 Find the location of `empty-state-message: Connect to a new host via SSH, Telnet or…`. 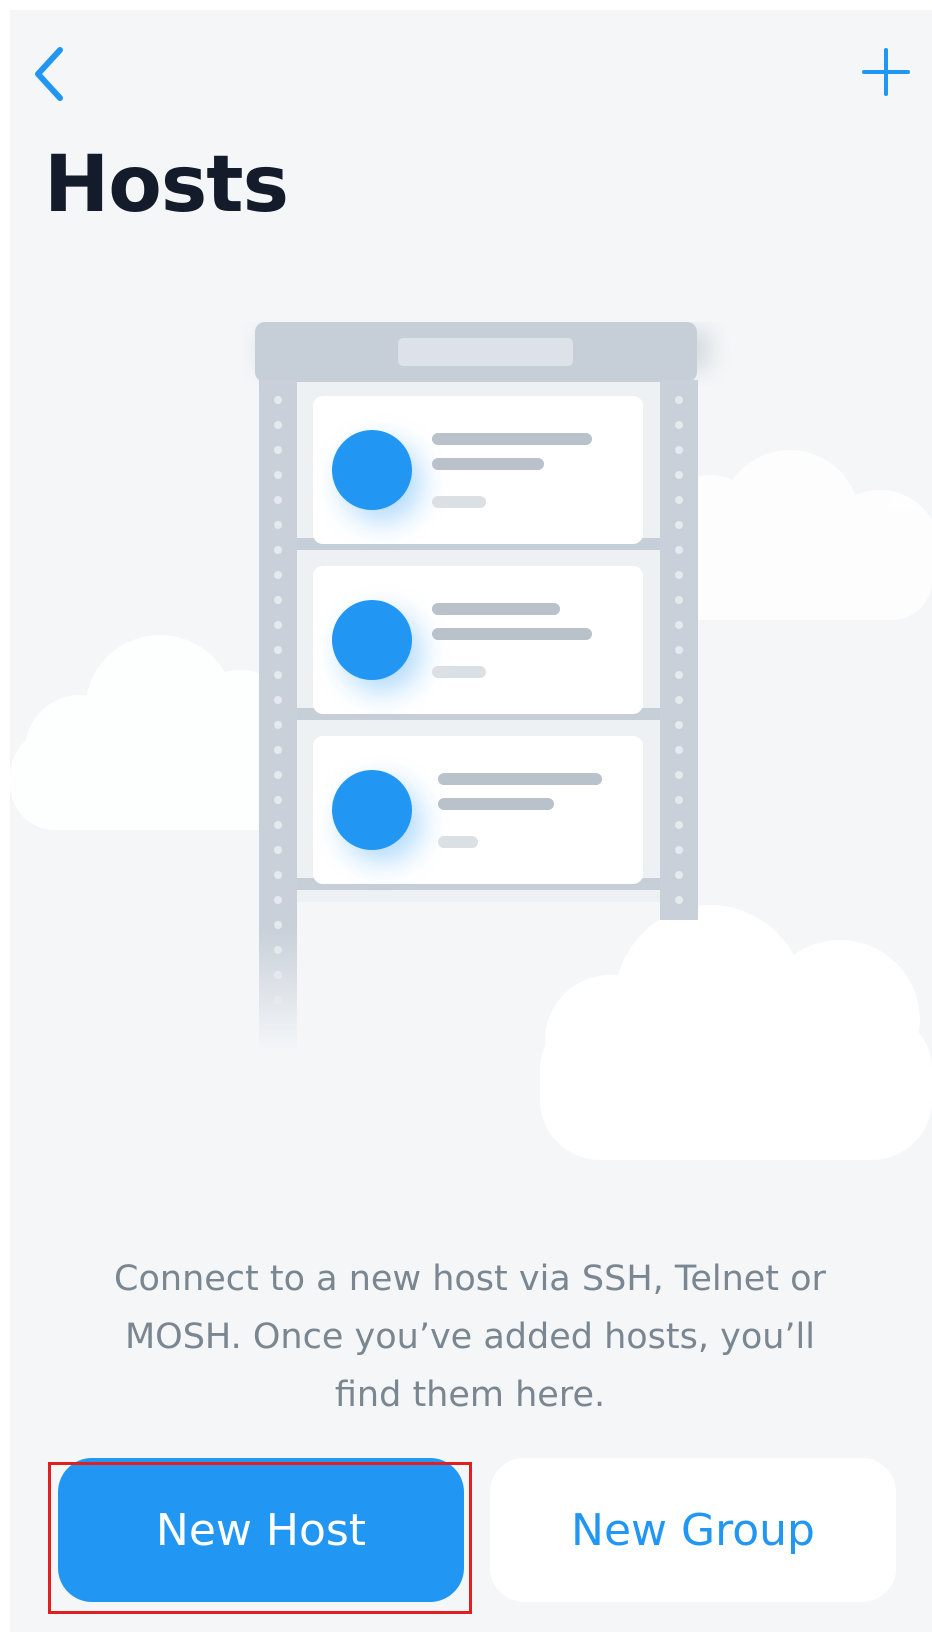

empty-state-message: Connect to a new host via SSH, Telnet or… is located at coordinates (470, 1337).